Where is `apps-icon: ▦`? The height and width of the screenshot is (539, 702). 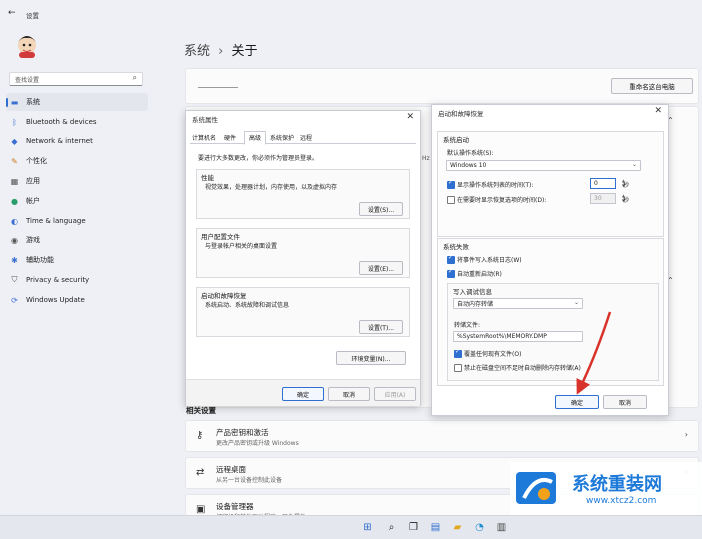
apps-icon: ▦ is located at coordinates (14, 181).